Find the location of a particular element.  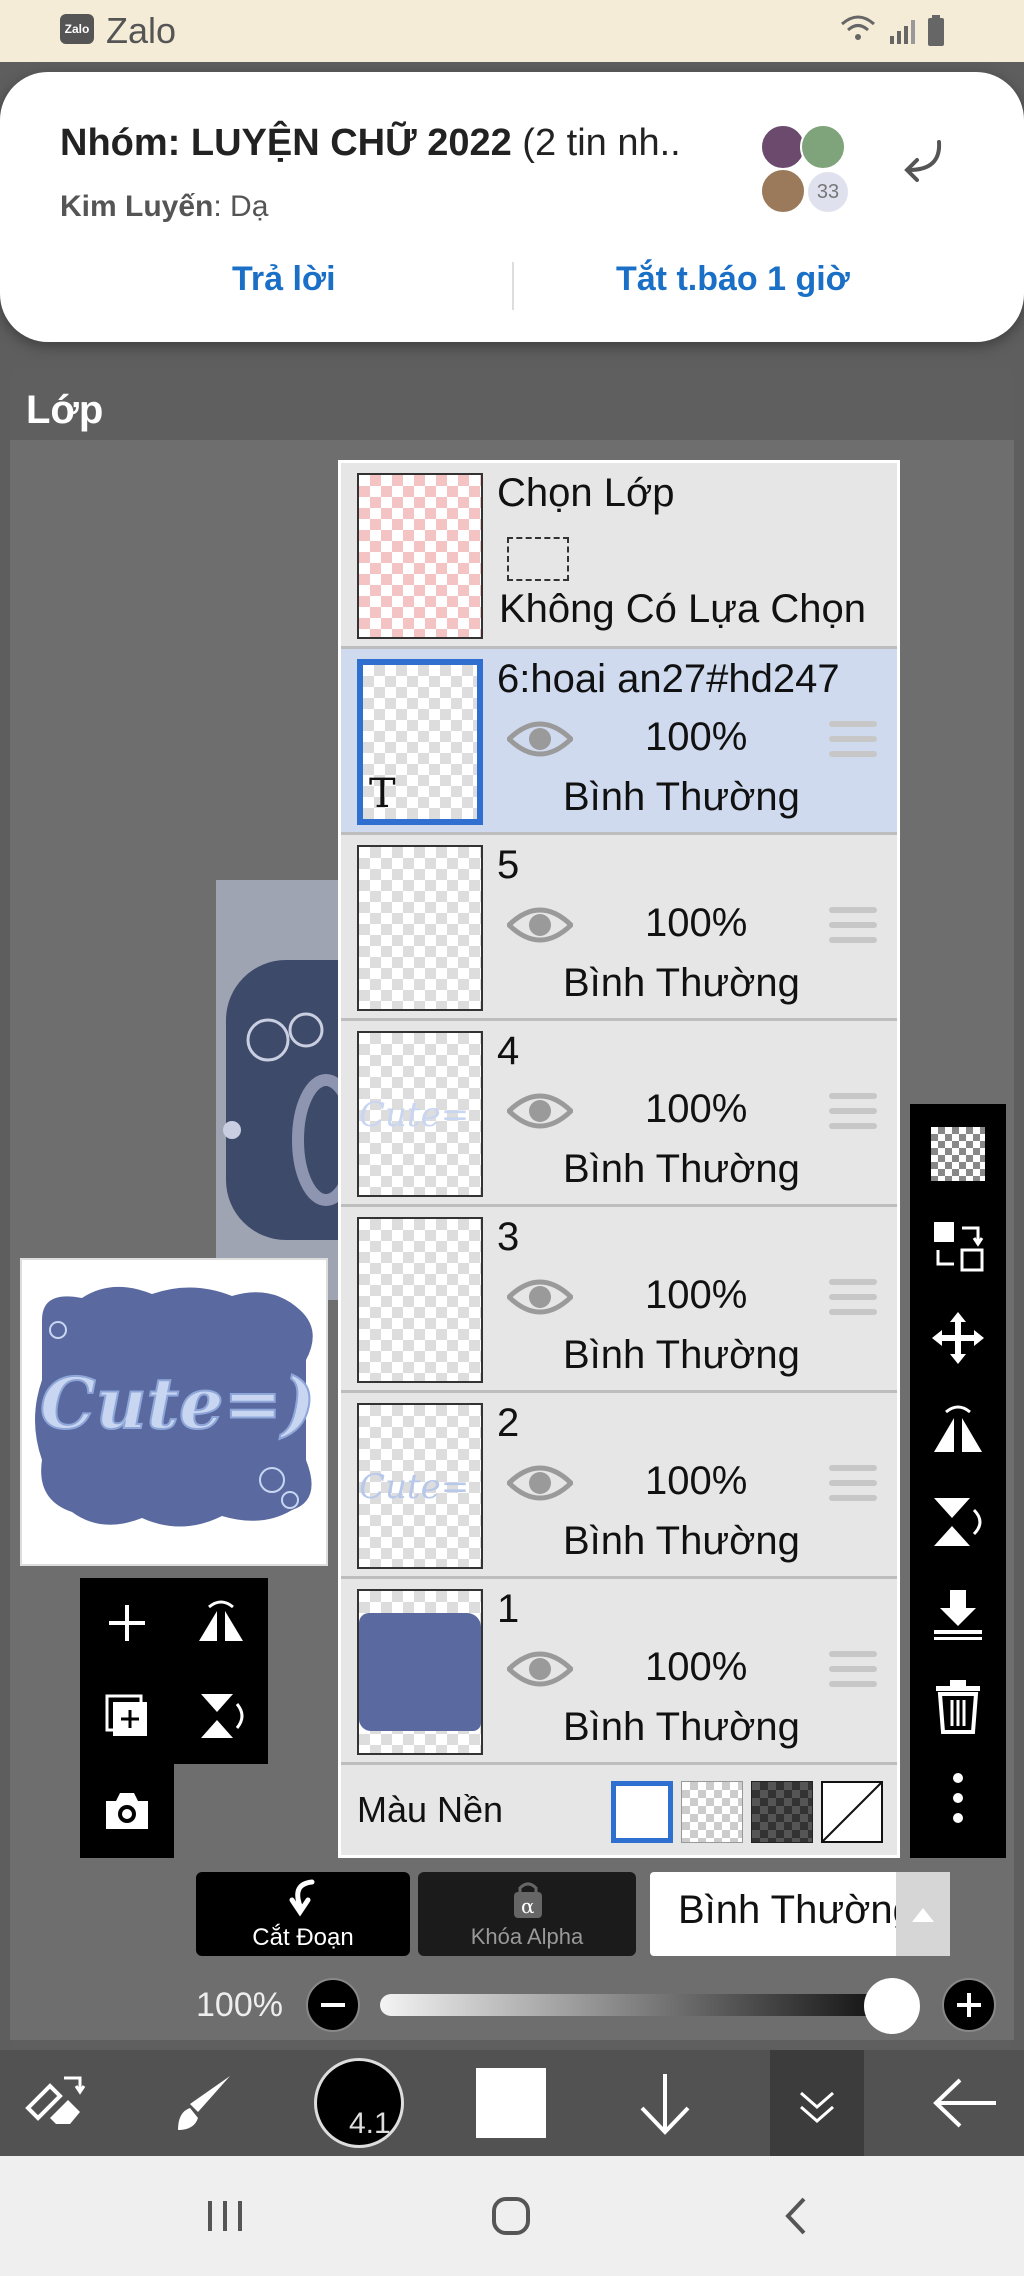

preview-artwork: Cute=) is located at coordinates (174, 1412).